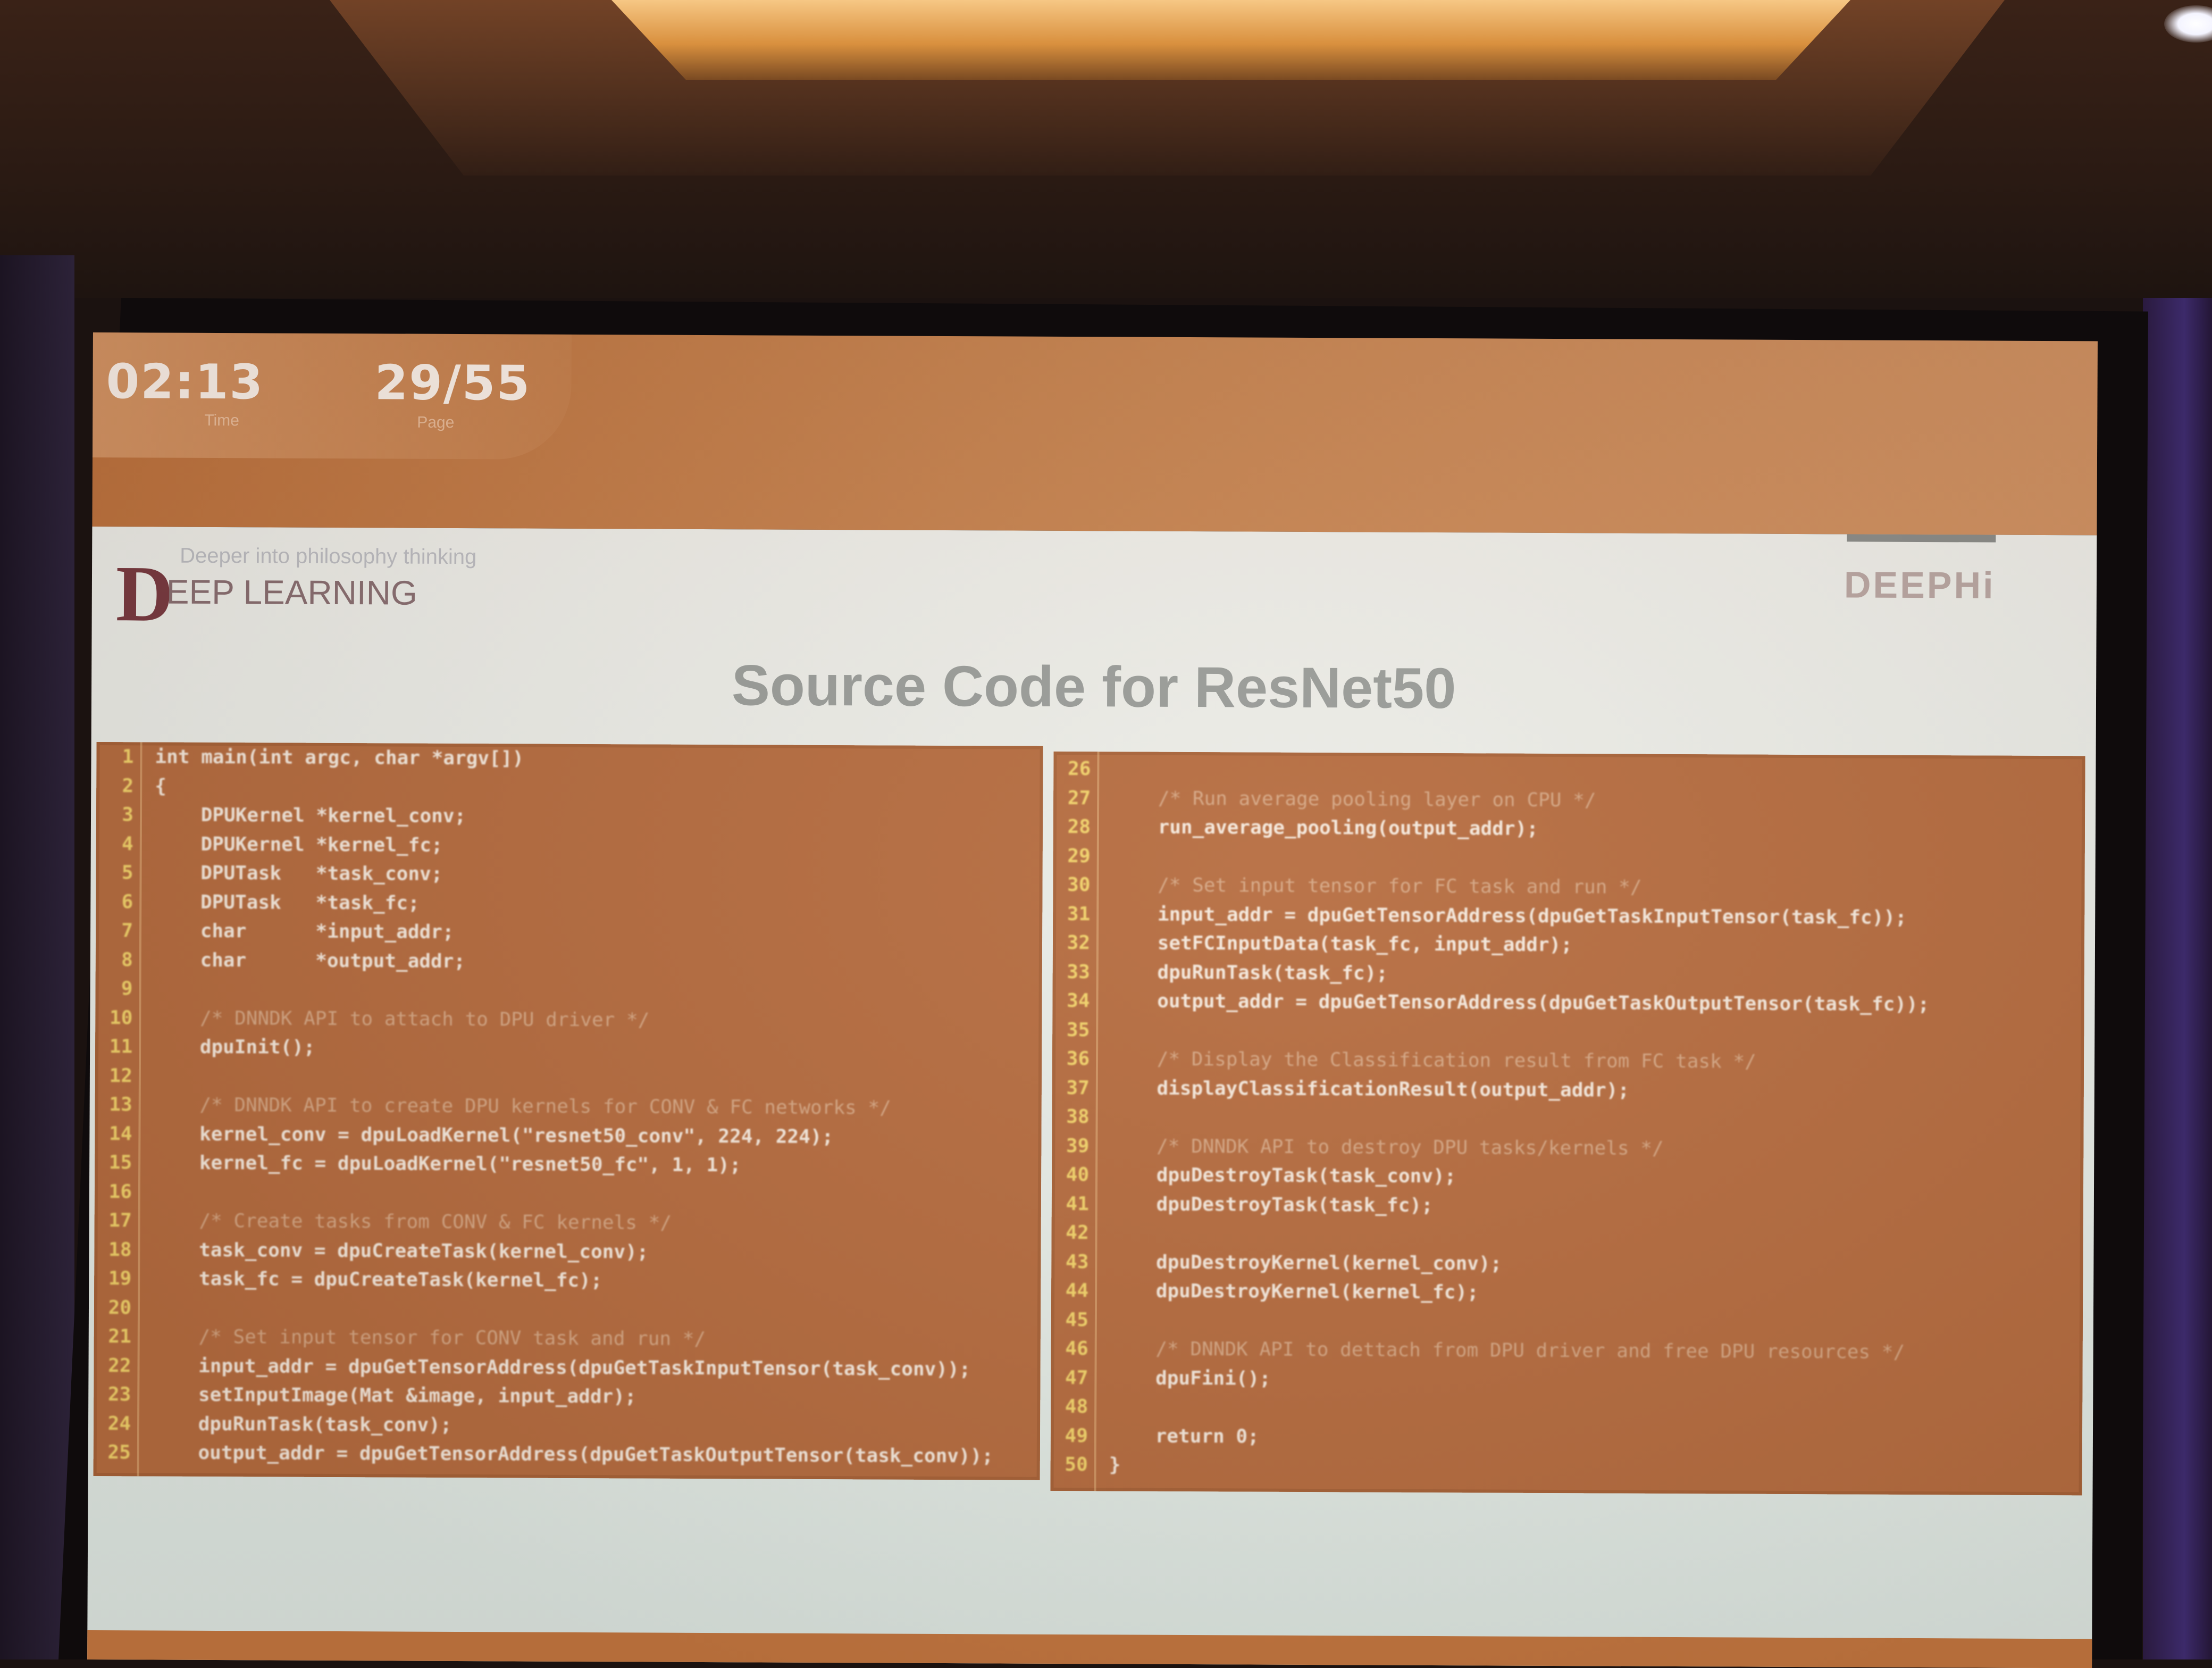 This screenshot has height=1668, width=2212. Describe the element at coordinates (1920, 585) in the screenshot. I see `deephi-brand-logo: DEEPHi` at that location.